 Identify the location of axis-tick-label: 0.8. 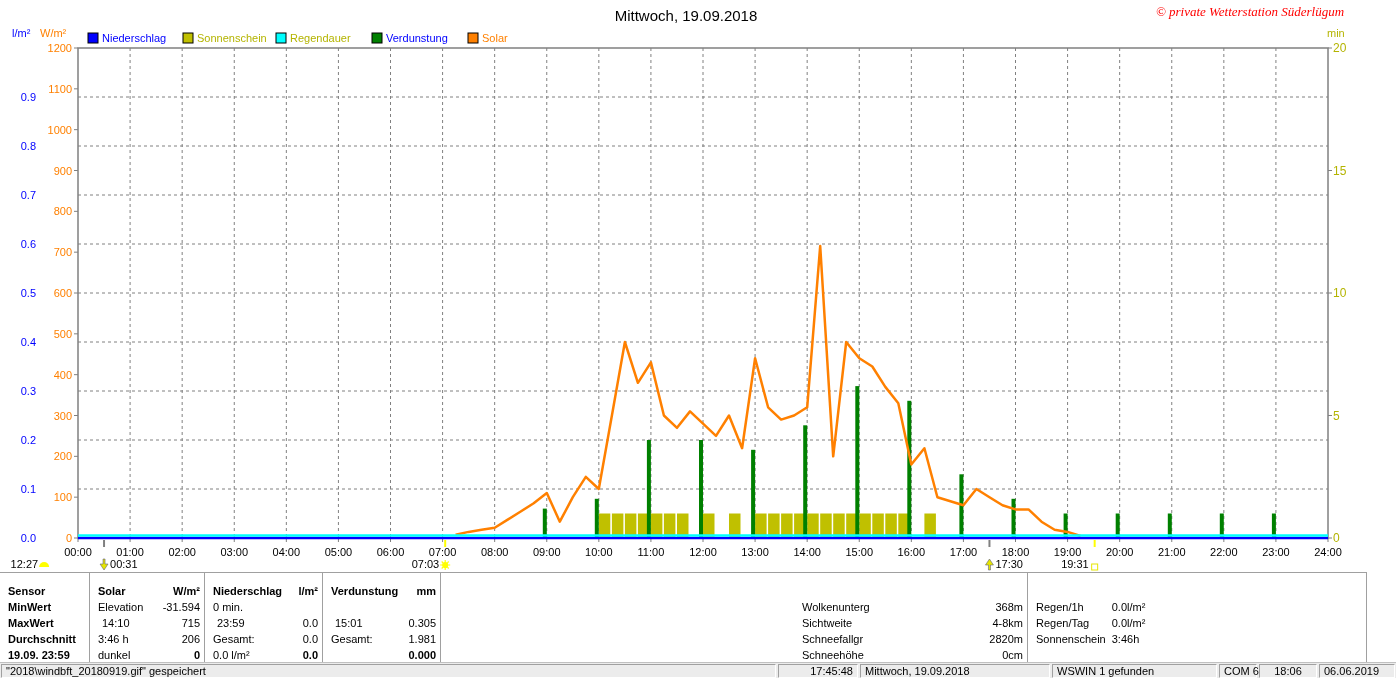
(28, 146).